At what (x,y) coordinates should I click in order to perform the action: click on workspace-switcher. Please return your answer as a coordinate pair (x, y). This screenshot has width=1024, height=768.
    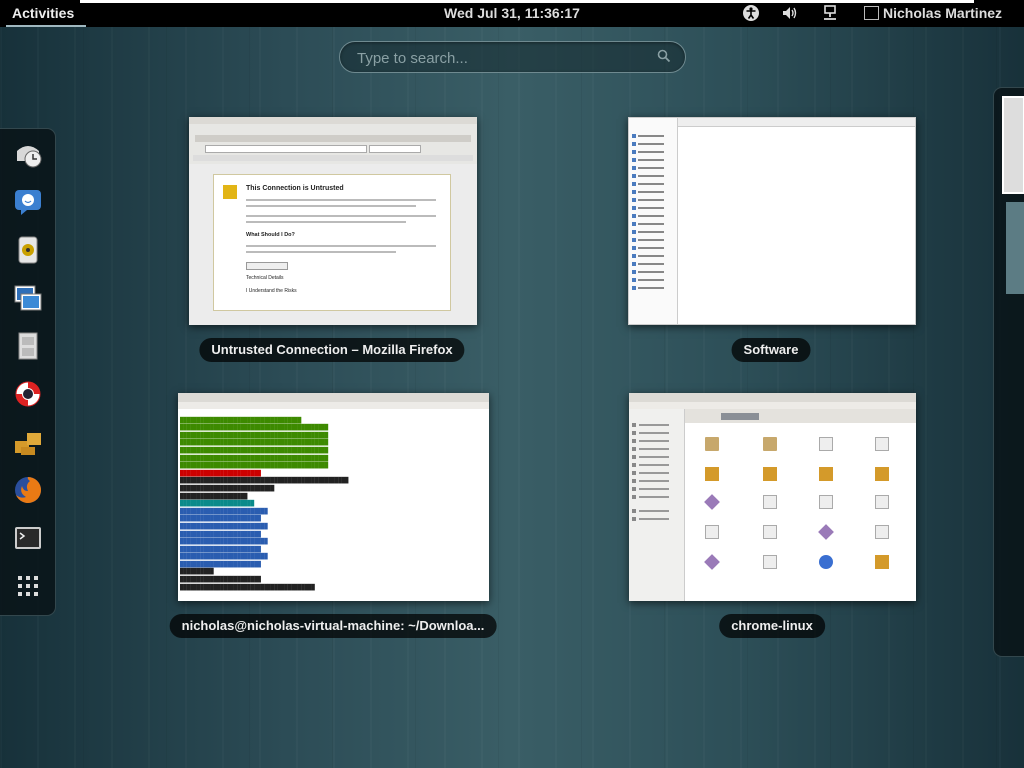
    Looking at the image, I should click on (1008, 372).